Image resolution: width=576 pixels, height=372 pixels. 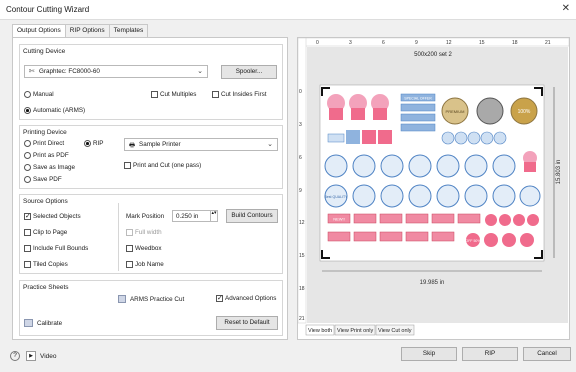 What do you see at coordinates (27, 155) in the screenshot?
I see `print-pdf-indicator` at bounding box center [27, 155].